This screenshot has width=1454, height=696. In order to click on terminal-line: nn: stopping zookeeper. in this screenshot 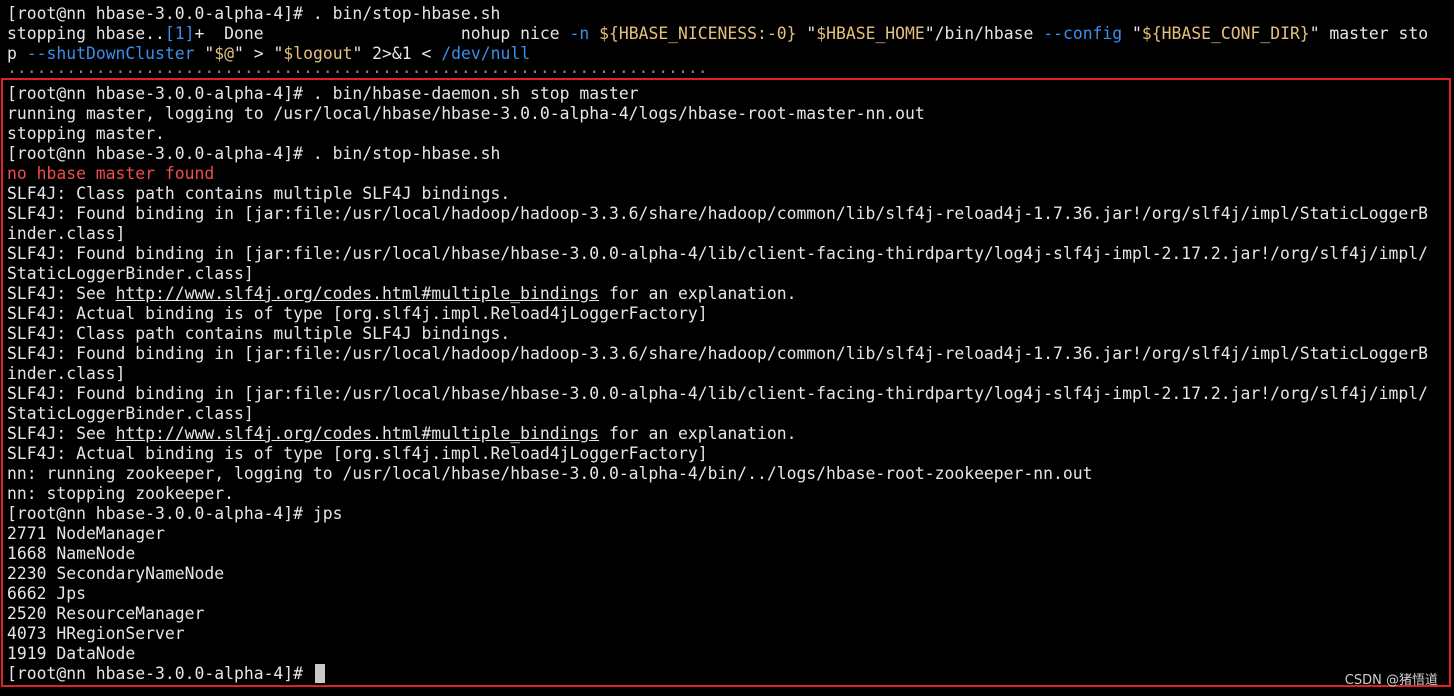, I will do `click(120, 493)`.